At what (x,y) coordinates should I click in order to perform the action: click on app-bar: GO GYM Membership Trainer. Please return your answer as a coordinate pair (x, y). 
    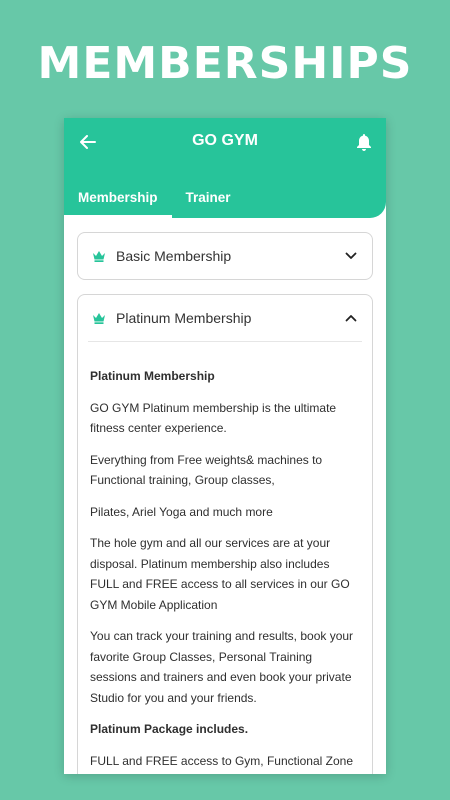
    Looking at the image, I should click on (225, 168).